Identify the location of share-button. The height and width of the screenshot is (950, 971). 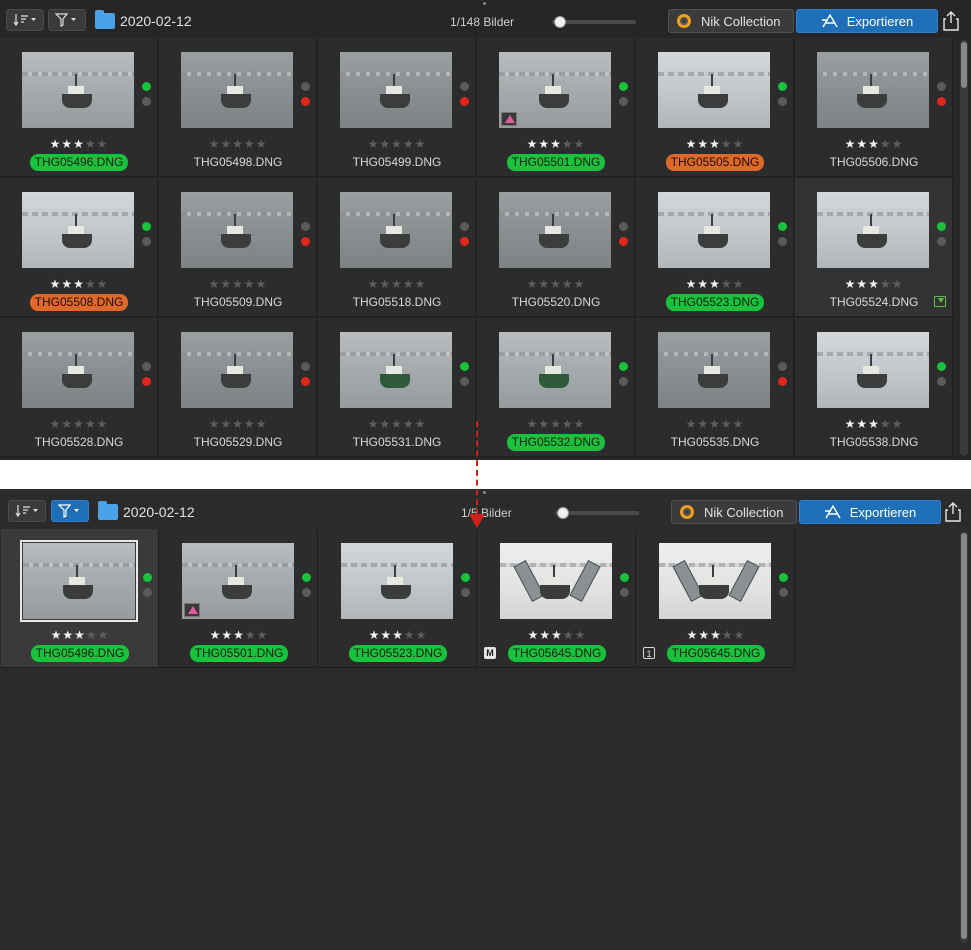
(951, 21).